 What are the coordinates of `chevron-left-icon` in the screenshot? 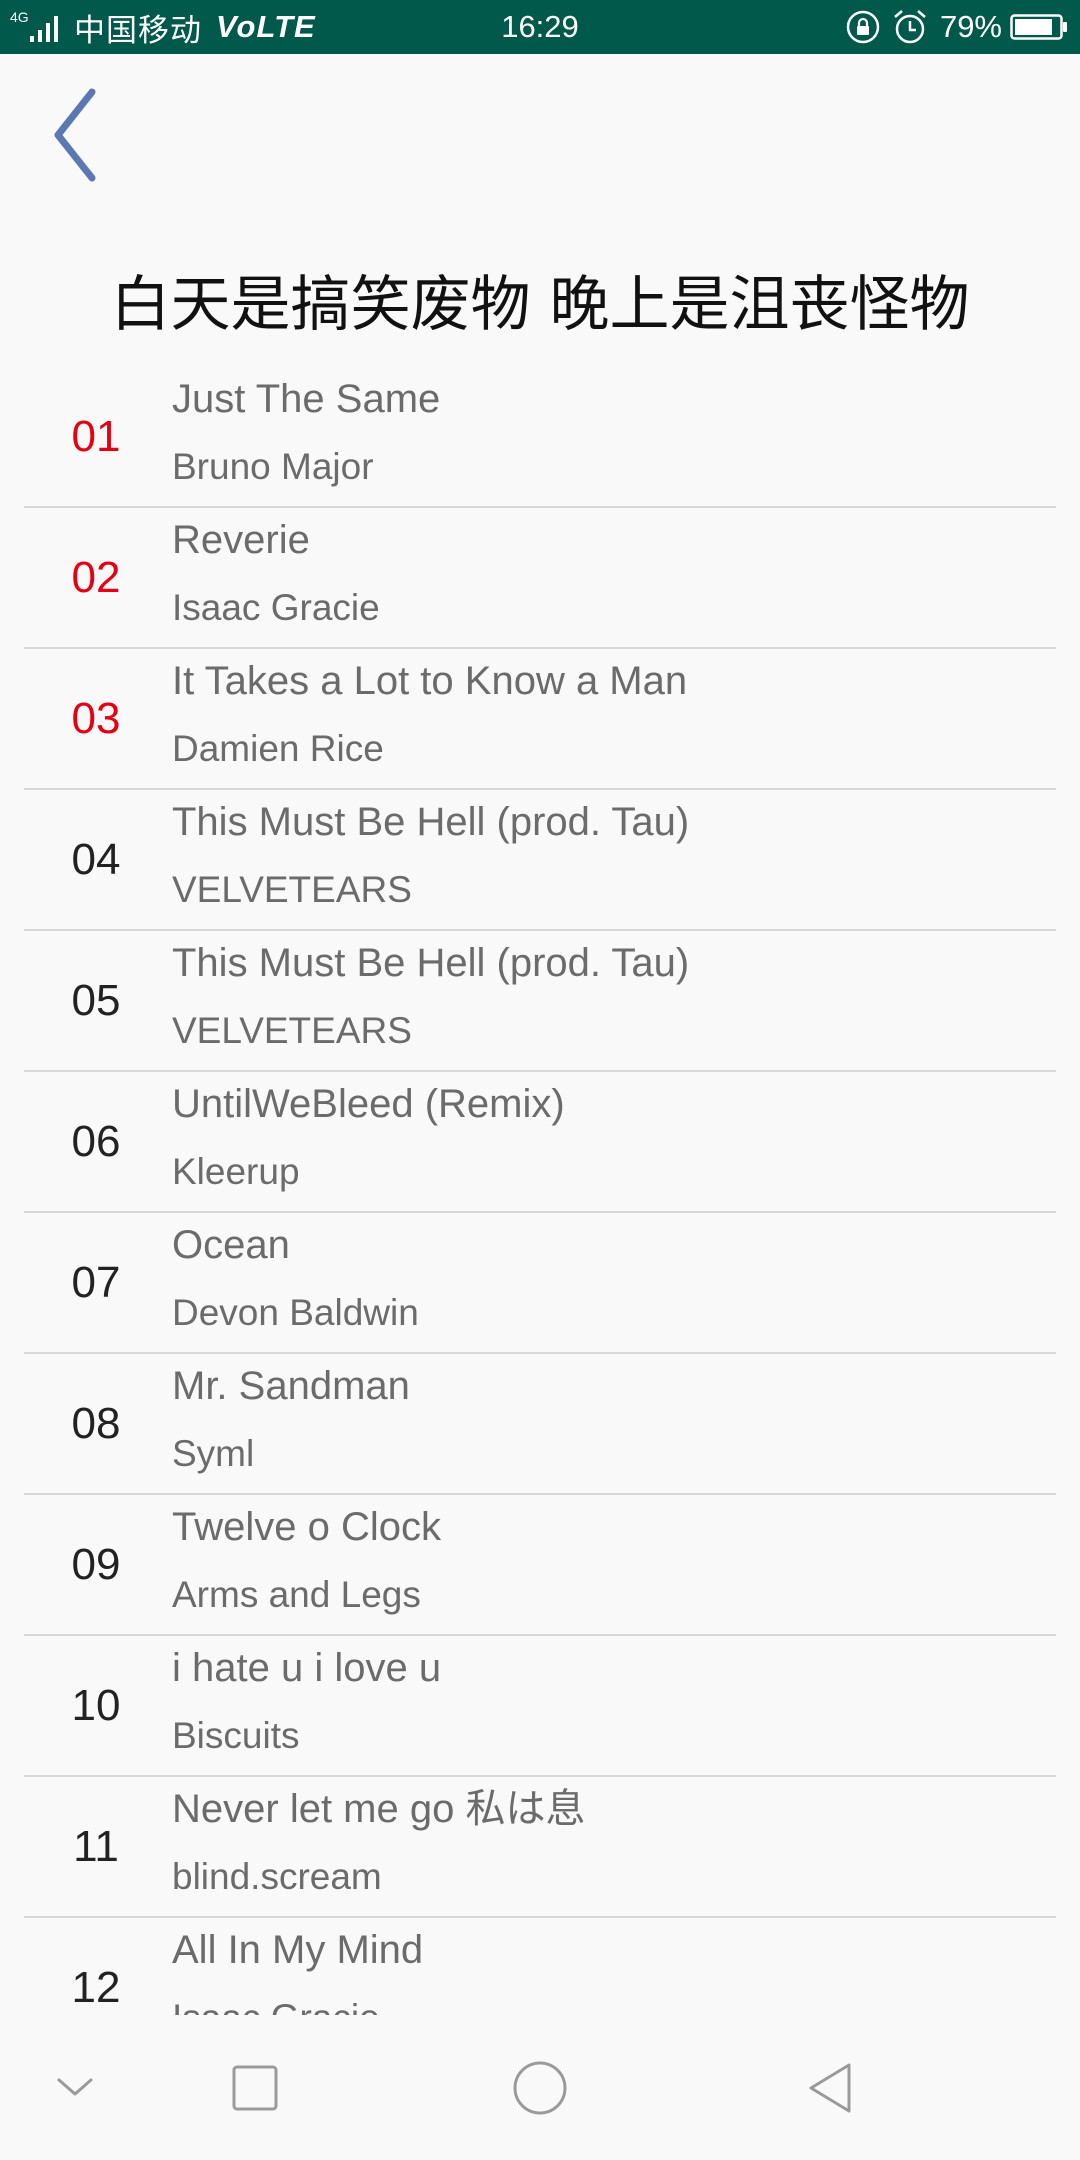 It's located at (75, 135).